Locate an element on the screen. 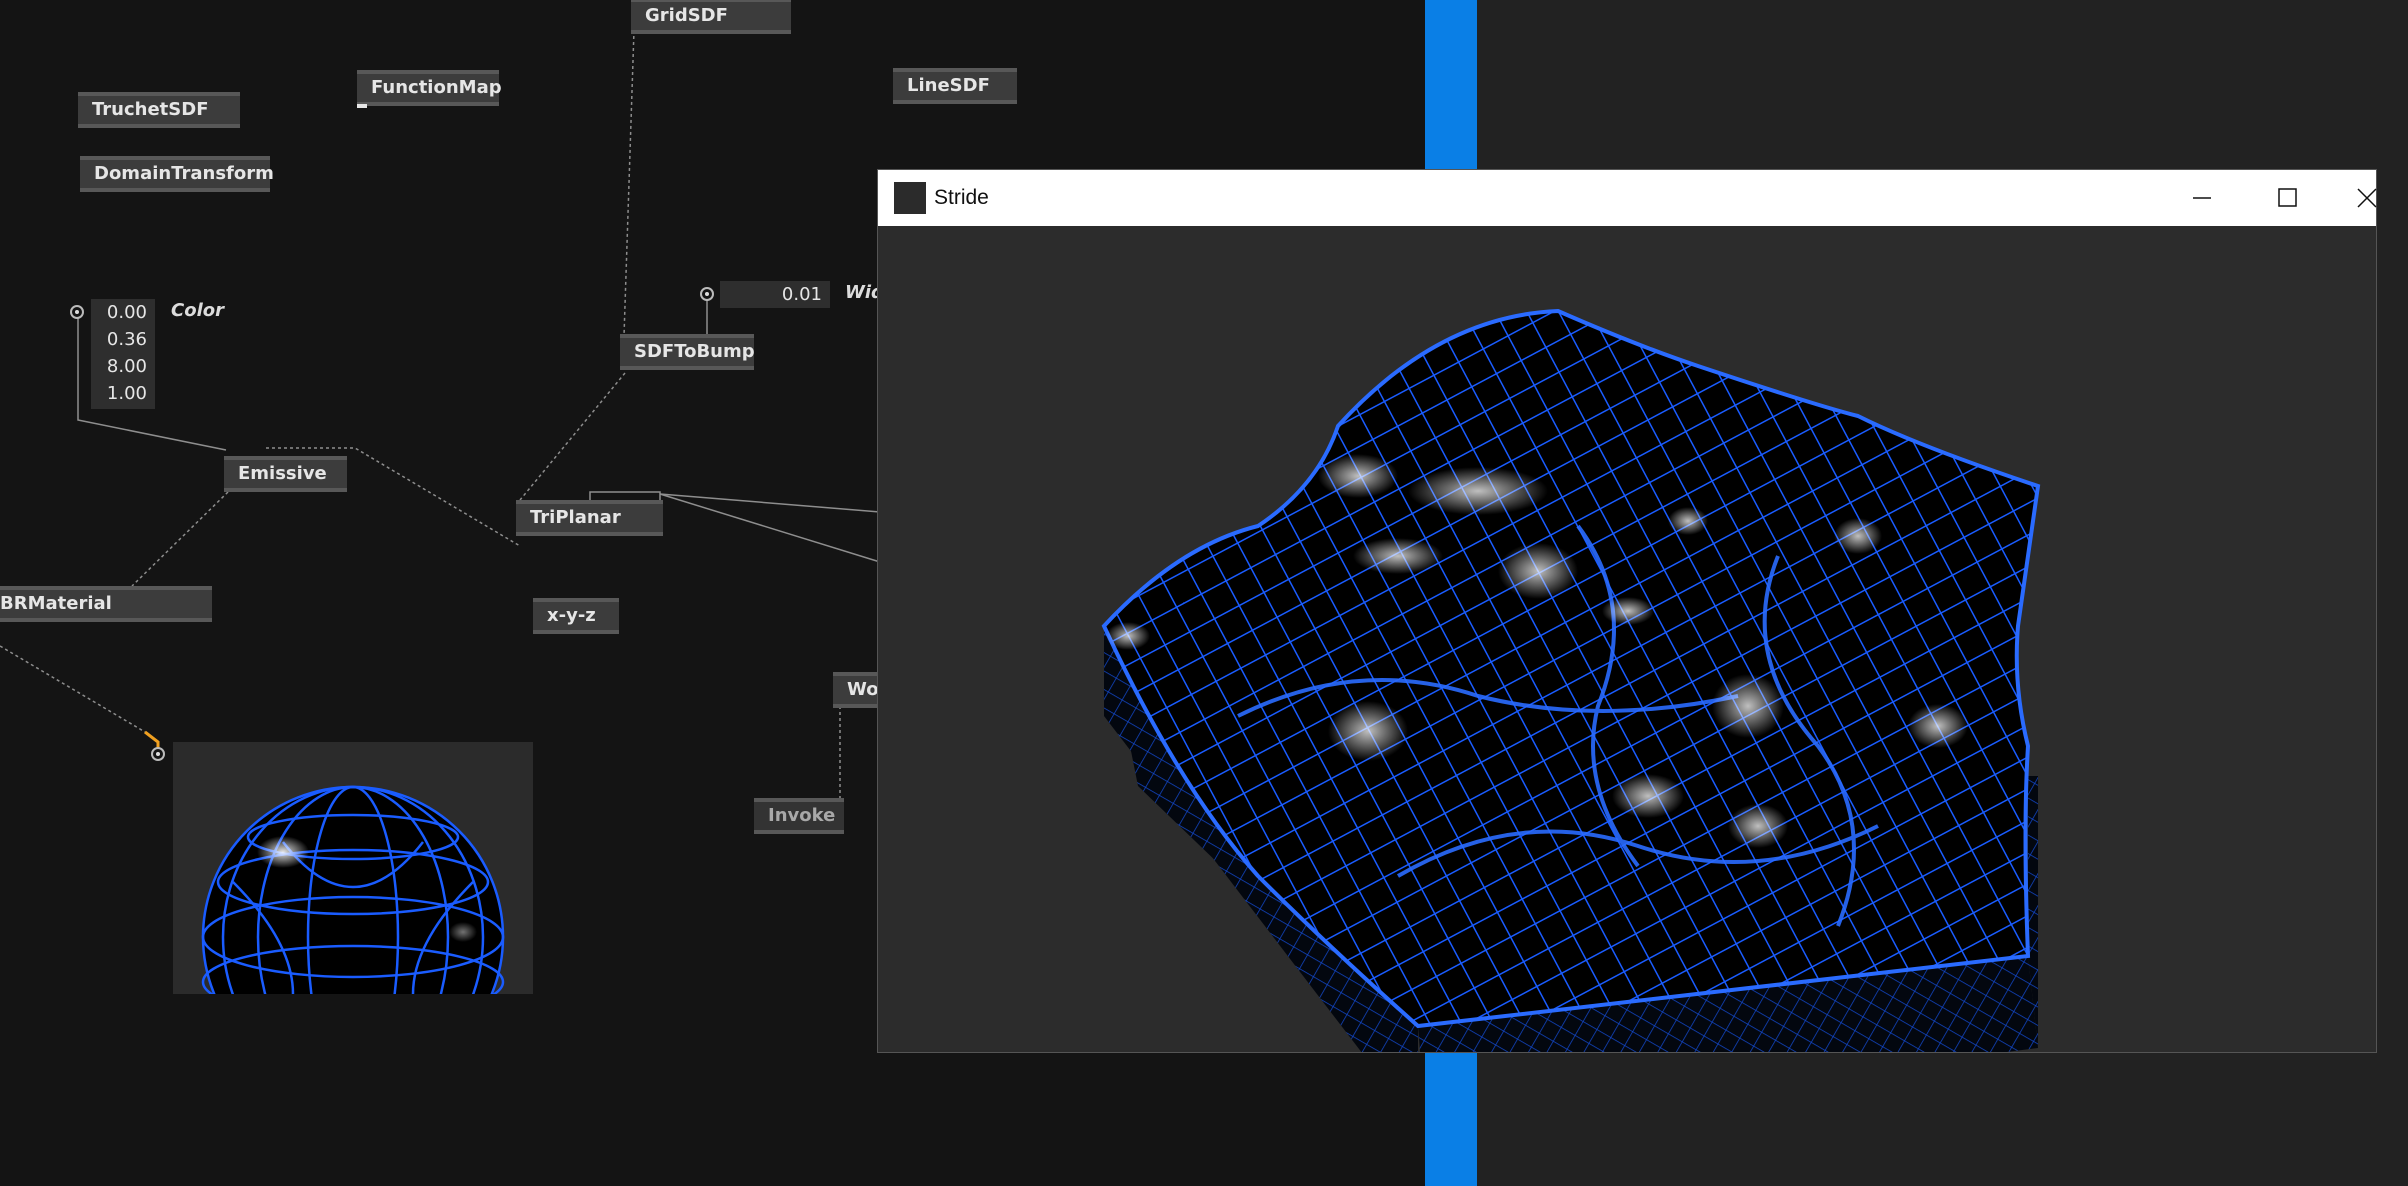 The image size is (2408, 1186). gridsdf-node: GridSDF is located at coordinates (711, 17).